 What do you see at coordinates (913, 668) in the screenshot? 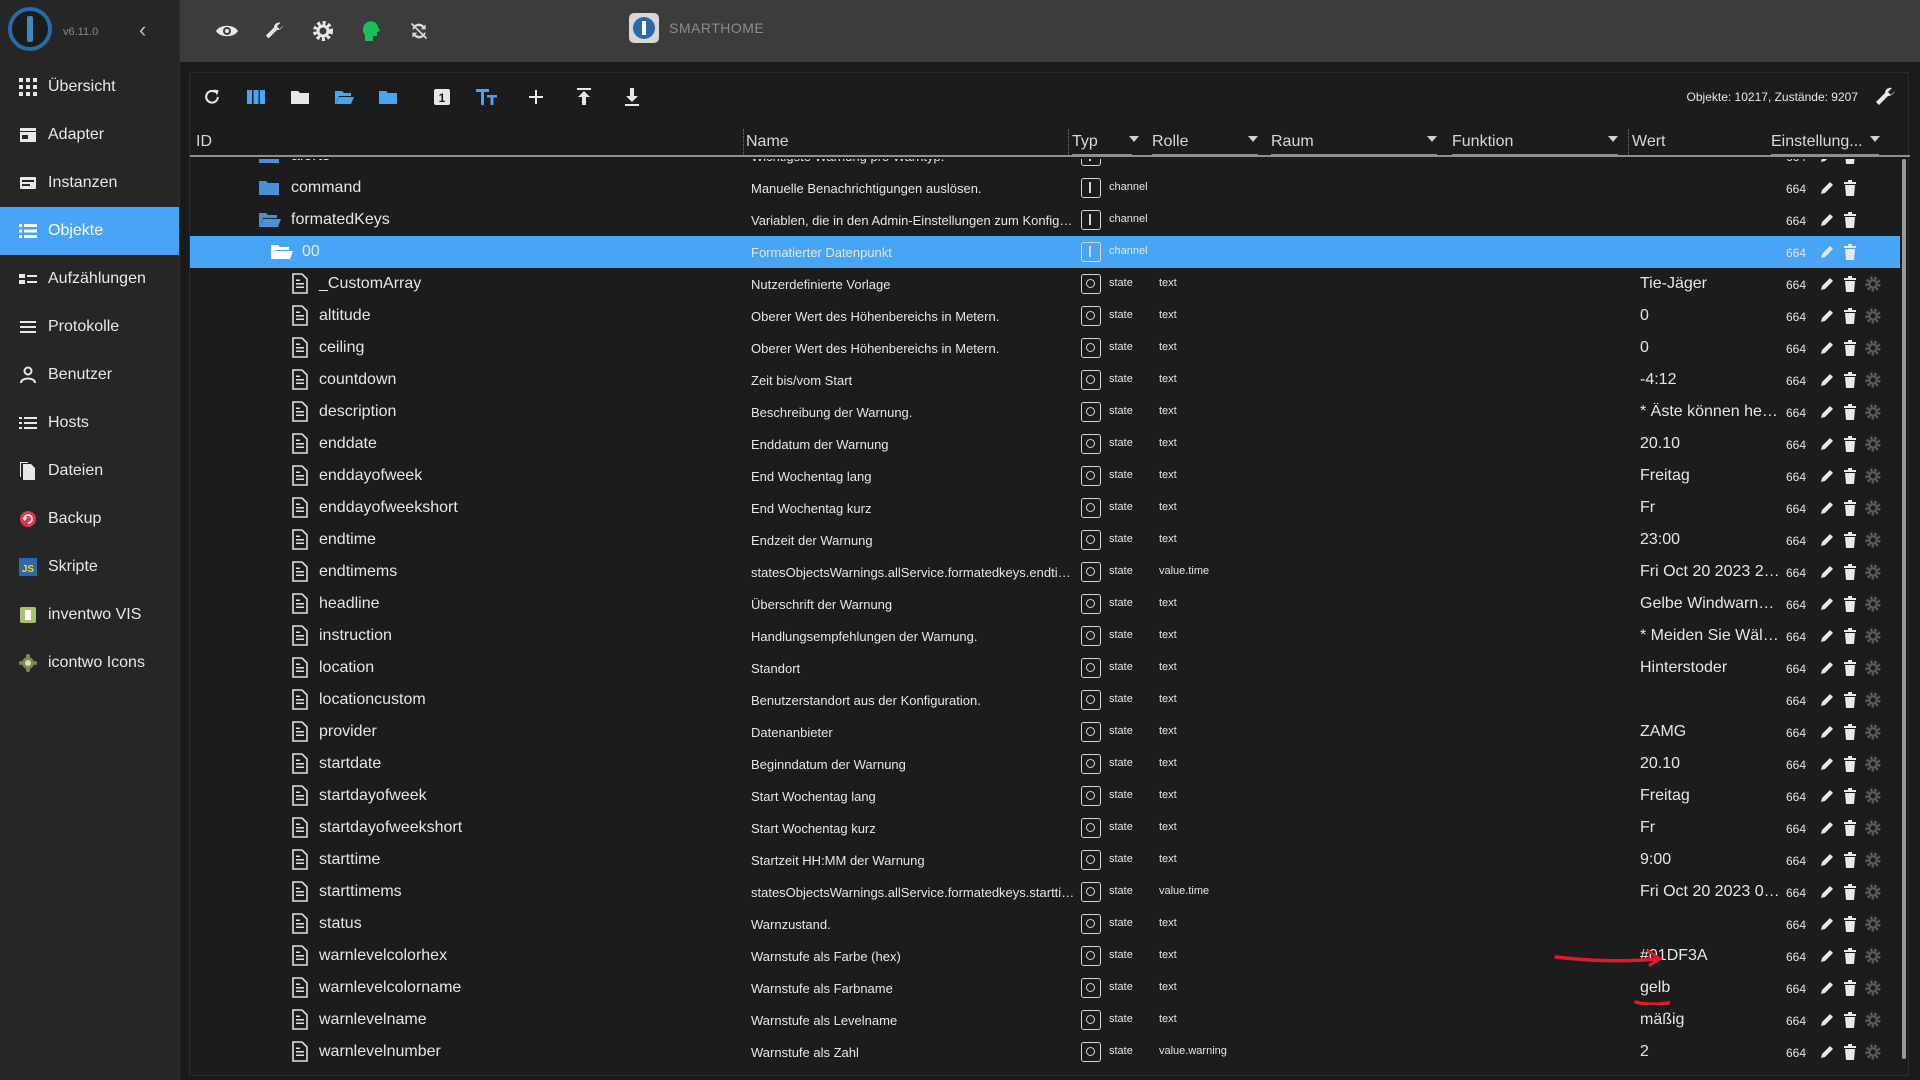
I see `object-name: Standort` at bounding box center [913, 668].